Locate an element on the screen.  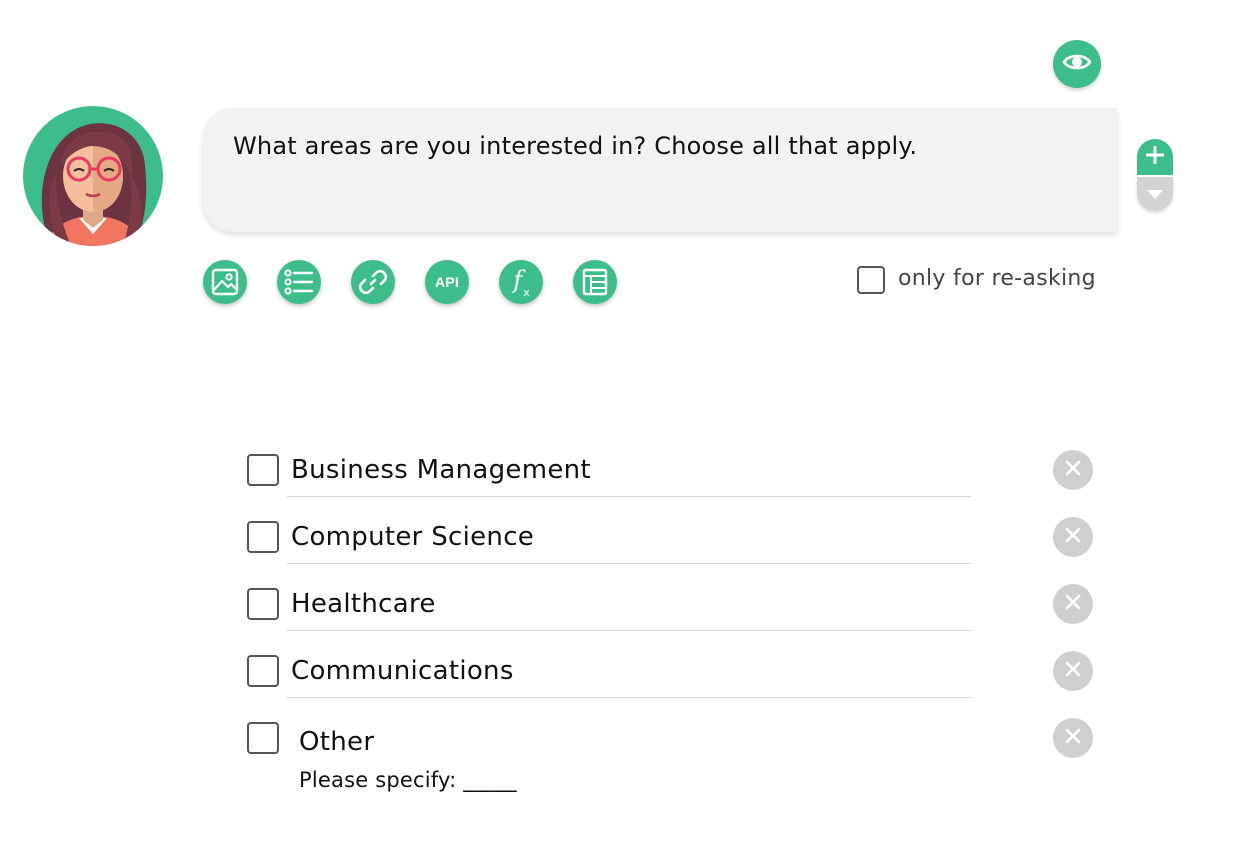
move-down-button is located at coordinates (1155, 194).